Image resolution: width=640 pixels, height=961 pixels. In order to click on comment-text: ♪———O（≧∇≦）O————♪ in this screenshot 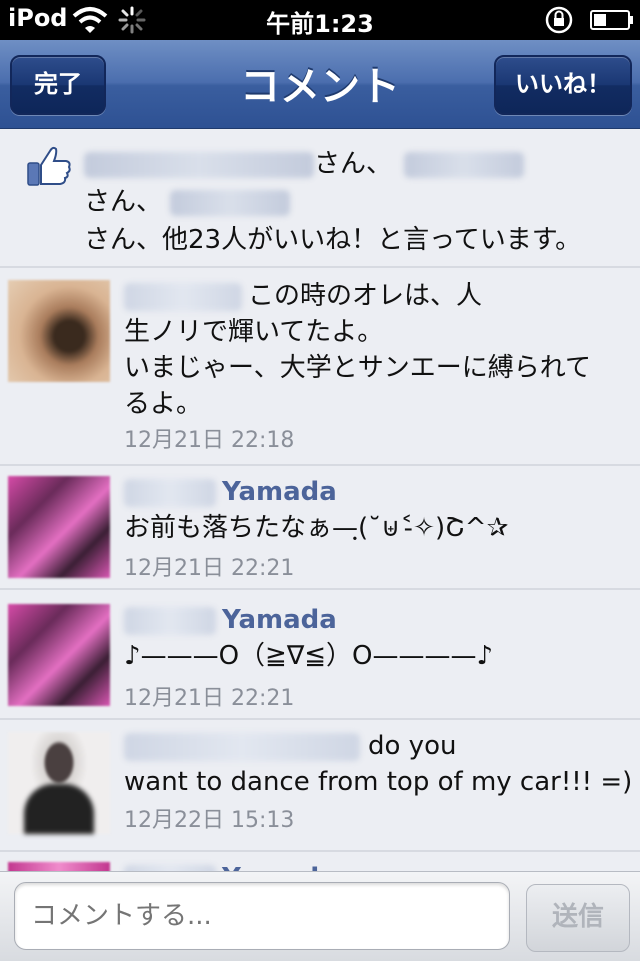, I will do `click(309, 656)`.